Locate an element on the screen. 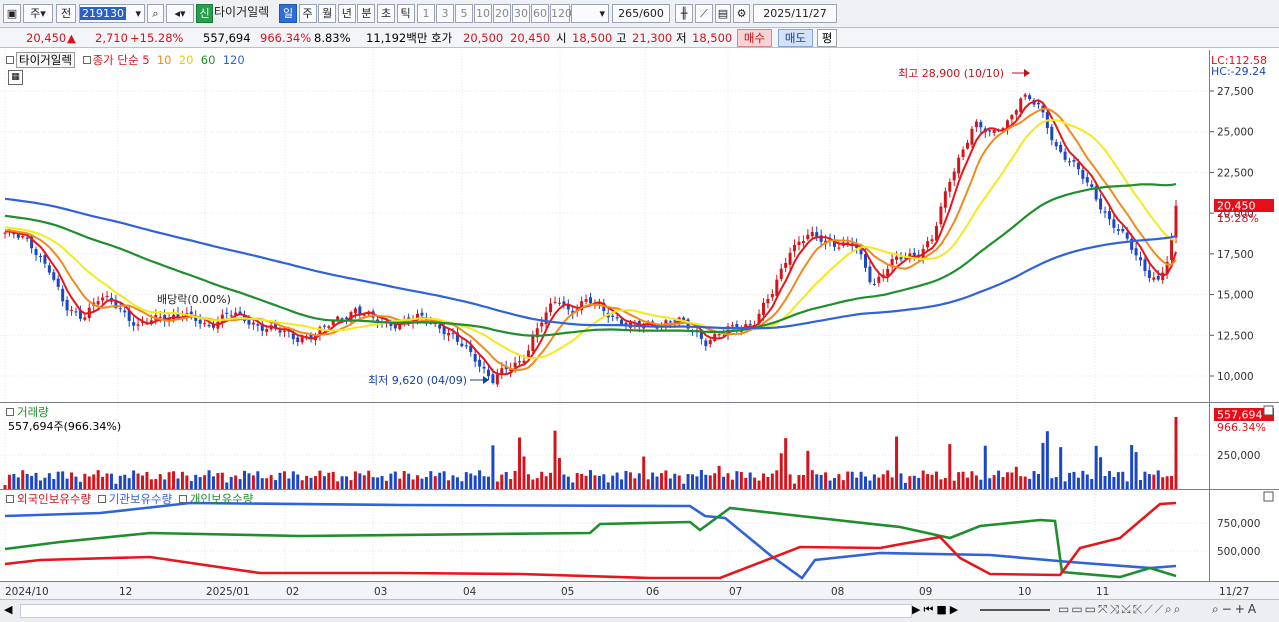 This screenshot has height=622, width=1279. speaker-icon: ◂▾ is located at coordinates (180, 13).